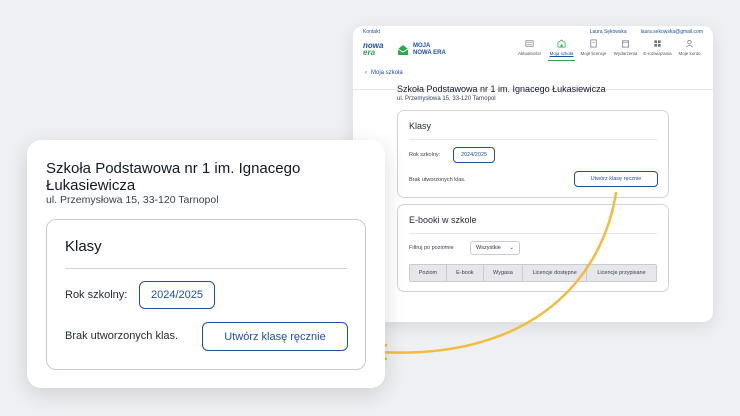 The image size is (740, 416). Describe the element at coordinates (96, 295) in the screenshot. I see `zoom-school-year-label: Rok szkolny:` at that location.